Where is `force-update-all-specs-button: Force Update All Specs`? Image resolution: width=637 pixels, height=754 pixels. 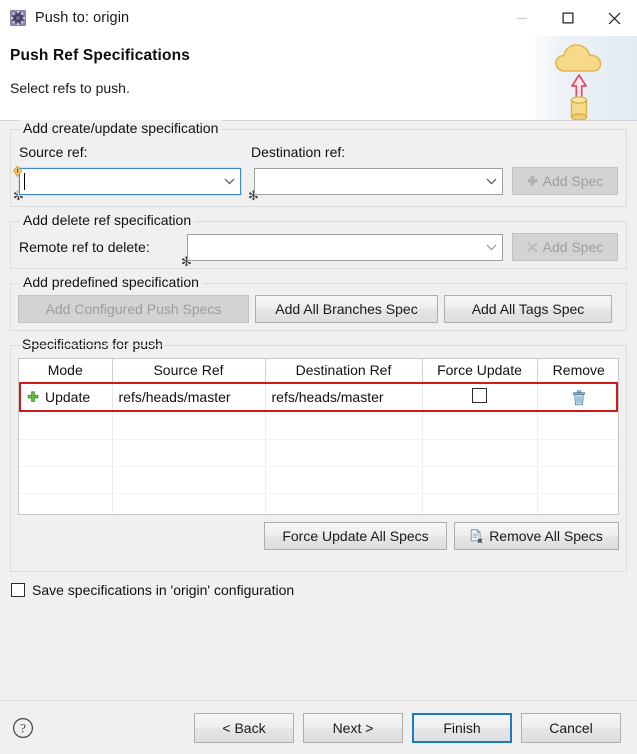
force-update-all-specs-button: Force Update All Specs is located at coordinates (355, 536).